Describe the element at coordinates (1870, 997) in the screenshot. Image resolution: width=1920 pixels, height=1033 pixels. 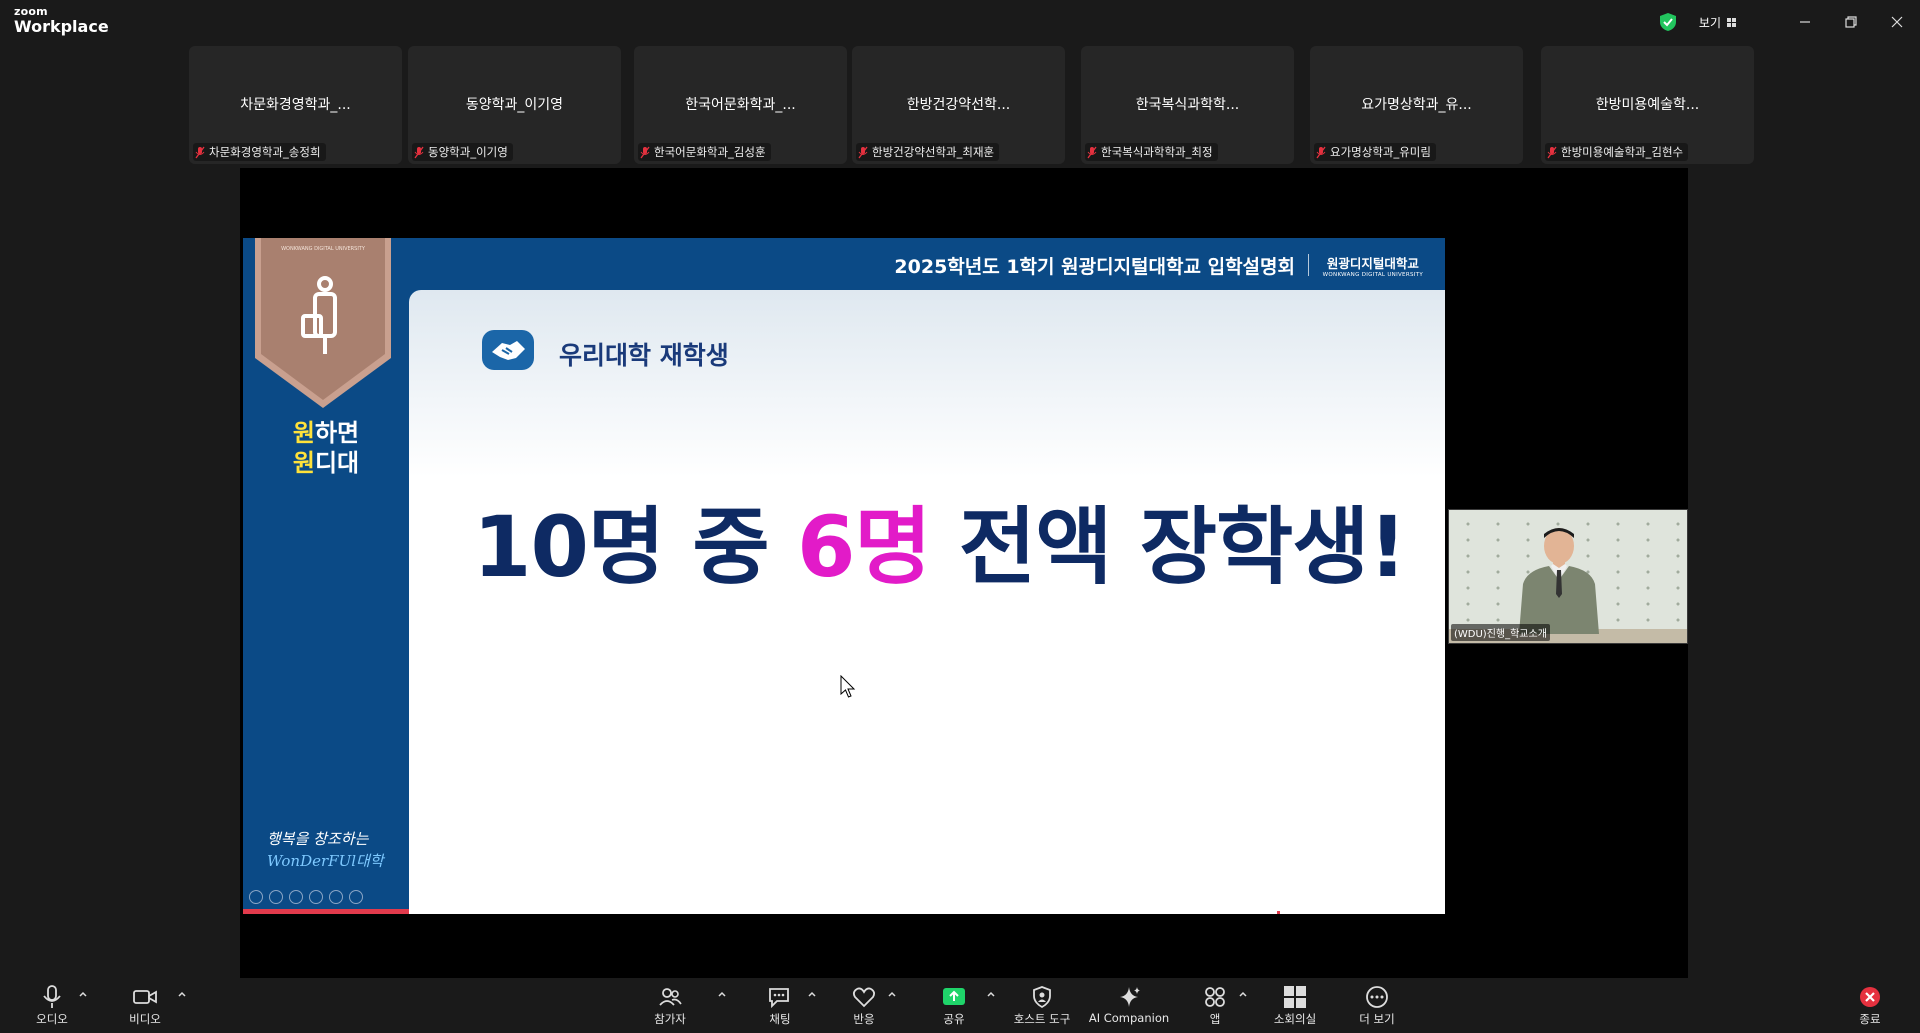
I see `end-x-icon` at that location.